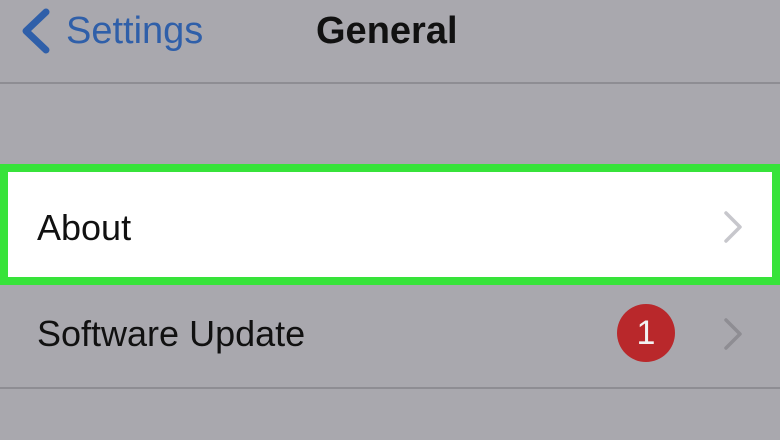  What do you see at coordinates (84, 227) in the screenshot?
I see `about-label: About` at bounding box center [84, 227].